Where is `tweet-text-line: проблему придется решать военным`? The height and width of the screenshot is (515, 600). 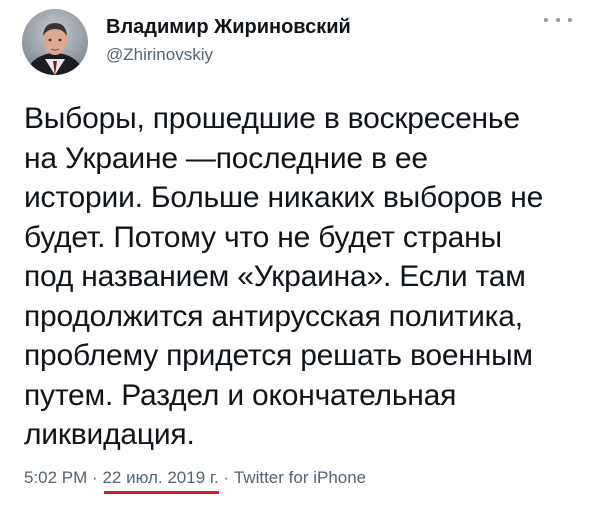 tweet-text-line: проблему придется решать военным is located at coordinates (278, 355).